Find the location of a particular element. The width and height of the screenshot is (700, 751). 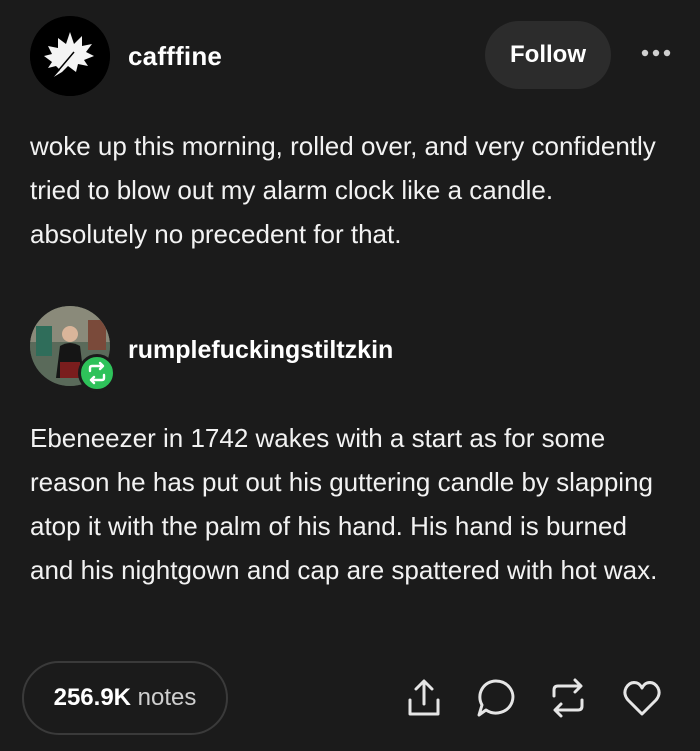

avatar is located at coordinates (70, 56).